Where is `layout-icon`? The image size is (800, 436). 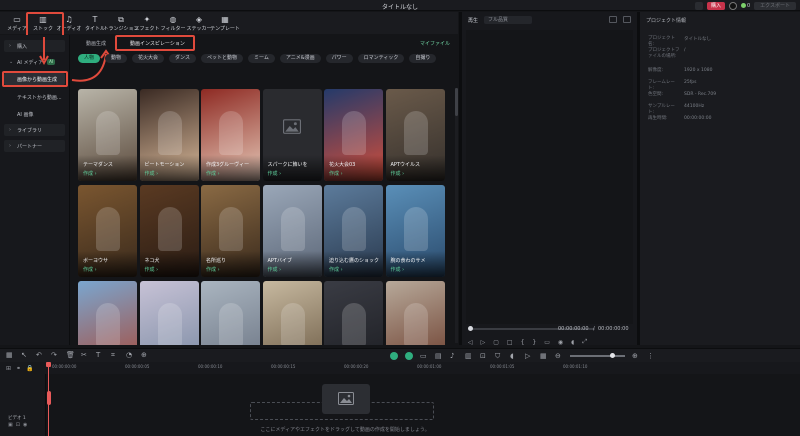 layout-icon is located at coordinates (698, 5).